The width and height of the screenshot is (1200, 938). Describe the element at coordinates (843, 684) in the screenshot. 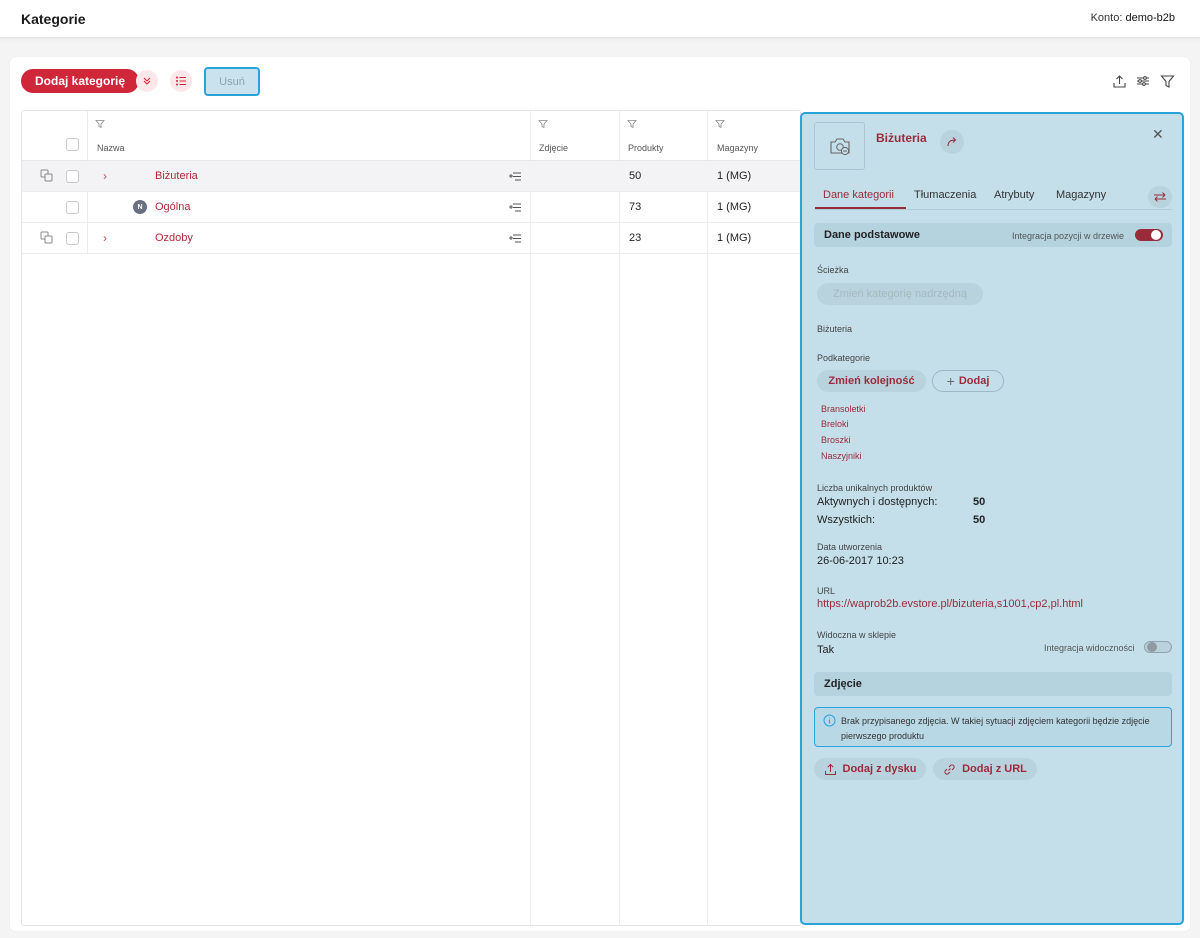

I see `section-title: Zdjęcie` at that location.